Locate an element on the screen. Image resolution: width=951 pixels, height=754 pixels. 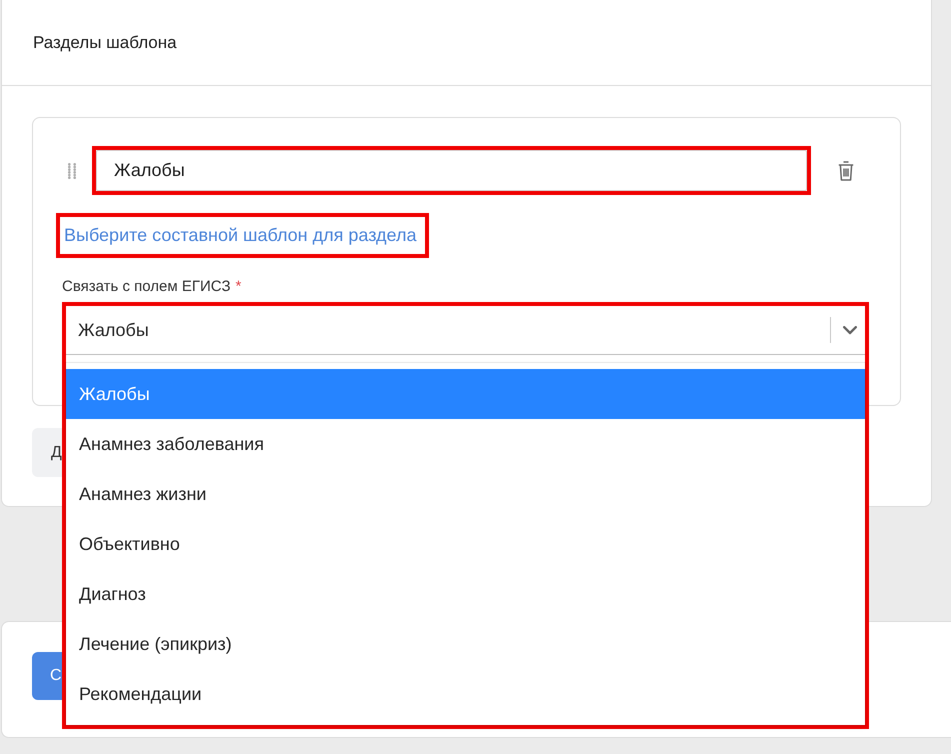
dropdown-option: Рекомендации is located at coordinates (465, 694).